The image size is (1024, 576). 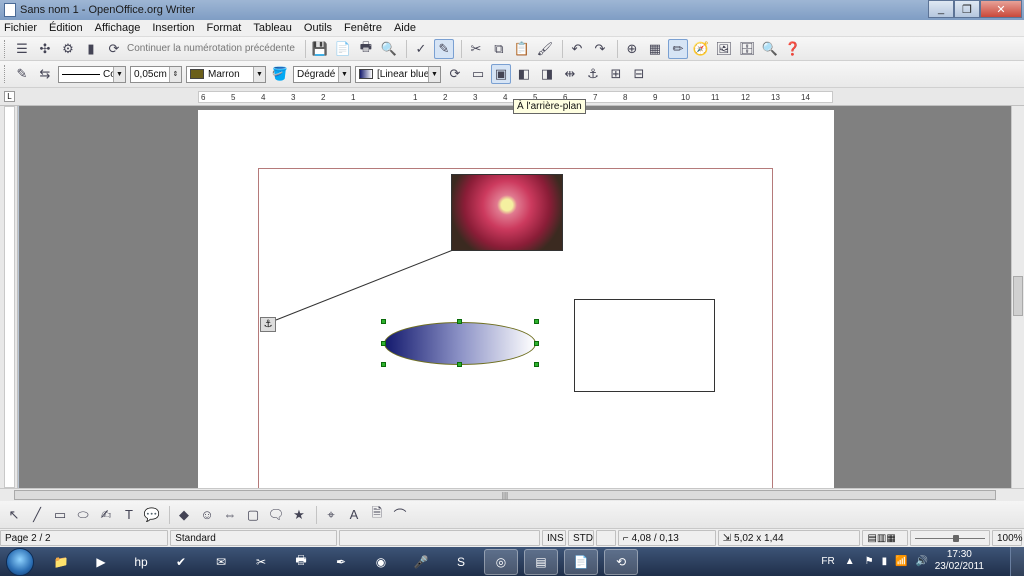 I want to click on tray-expand-icon: ▲, so click(x=850, y=561).